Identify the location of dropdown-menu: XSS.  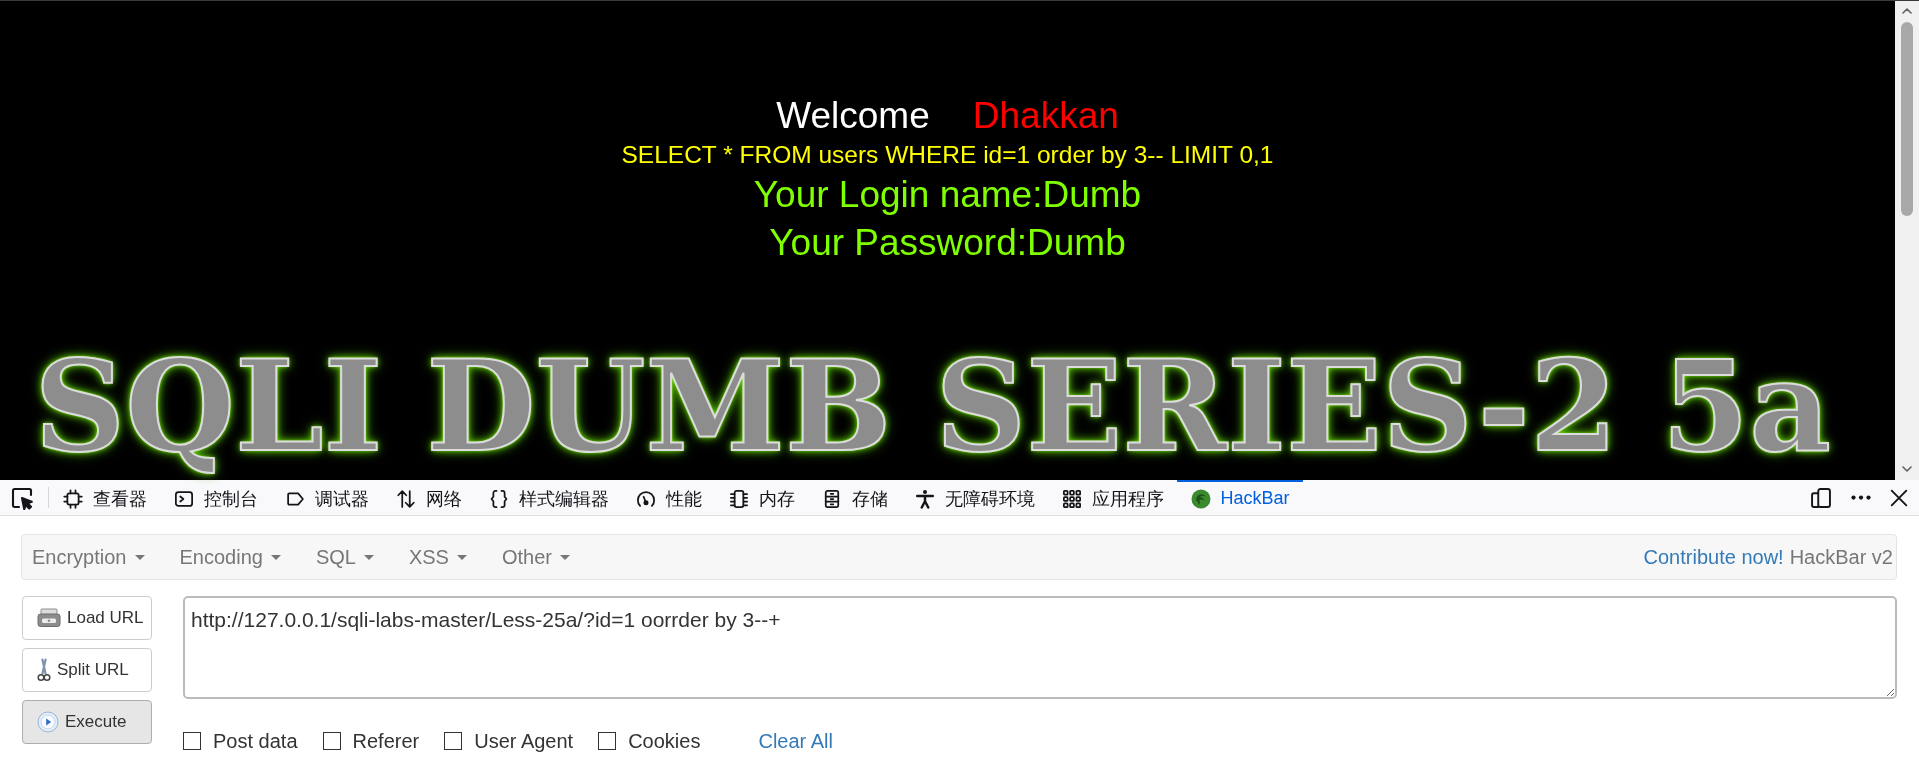
(437, 557).